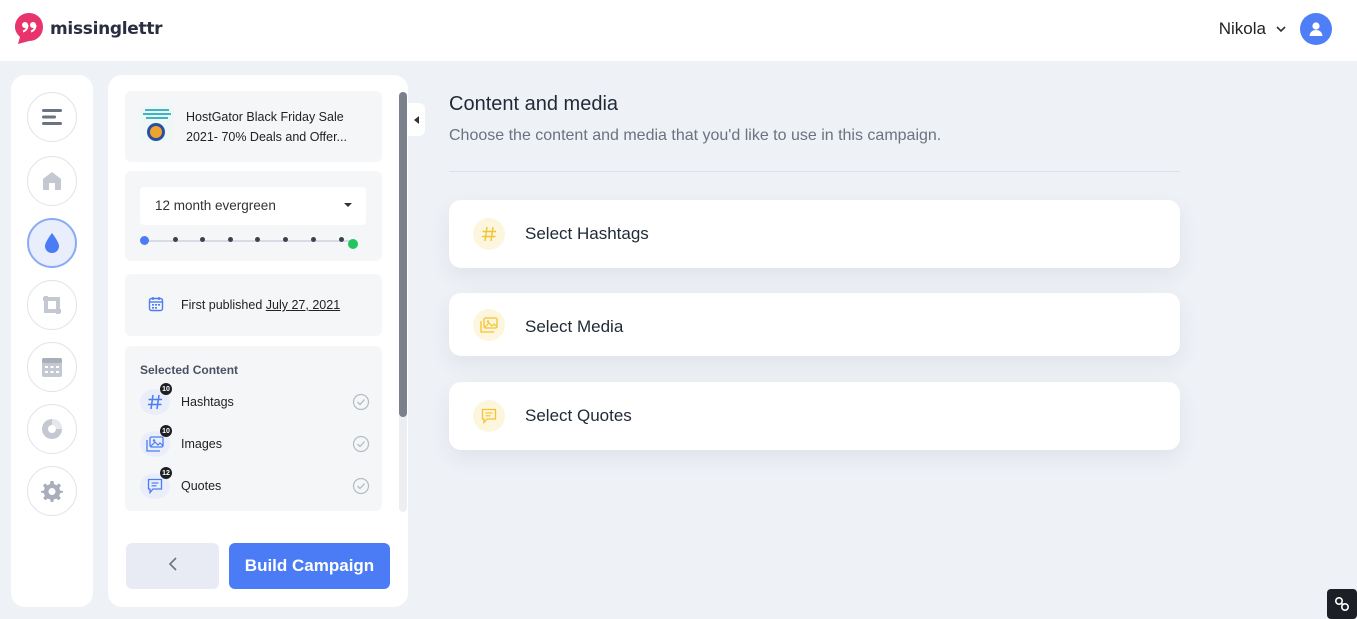 The image size is (1357, 619). Describe the element at coordinates (1316, 29) in the screenshot. I see `avatar` at that location.